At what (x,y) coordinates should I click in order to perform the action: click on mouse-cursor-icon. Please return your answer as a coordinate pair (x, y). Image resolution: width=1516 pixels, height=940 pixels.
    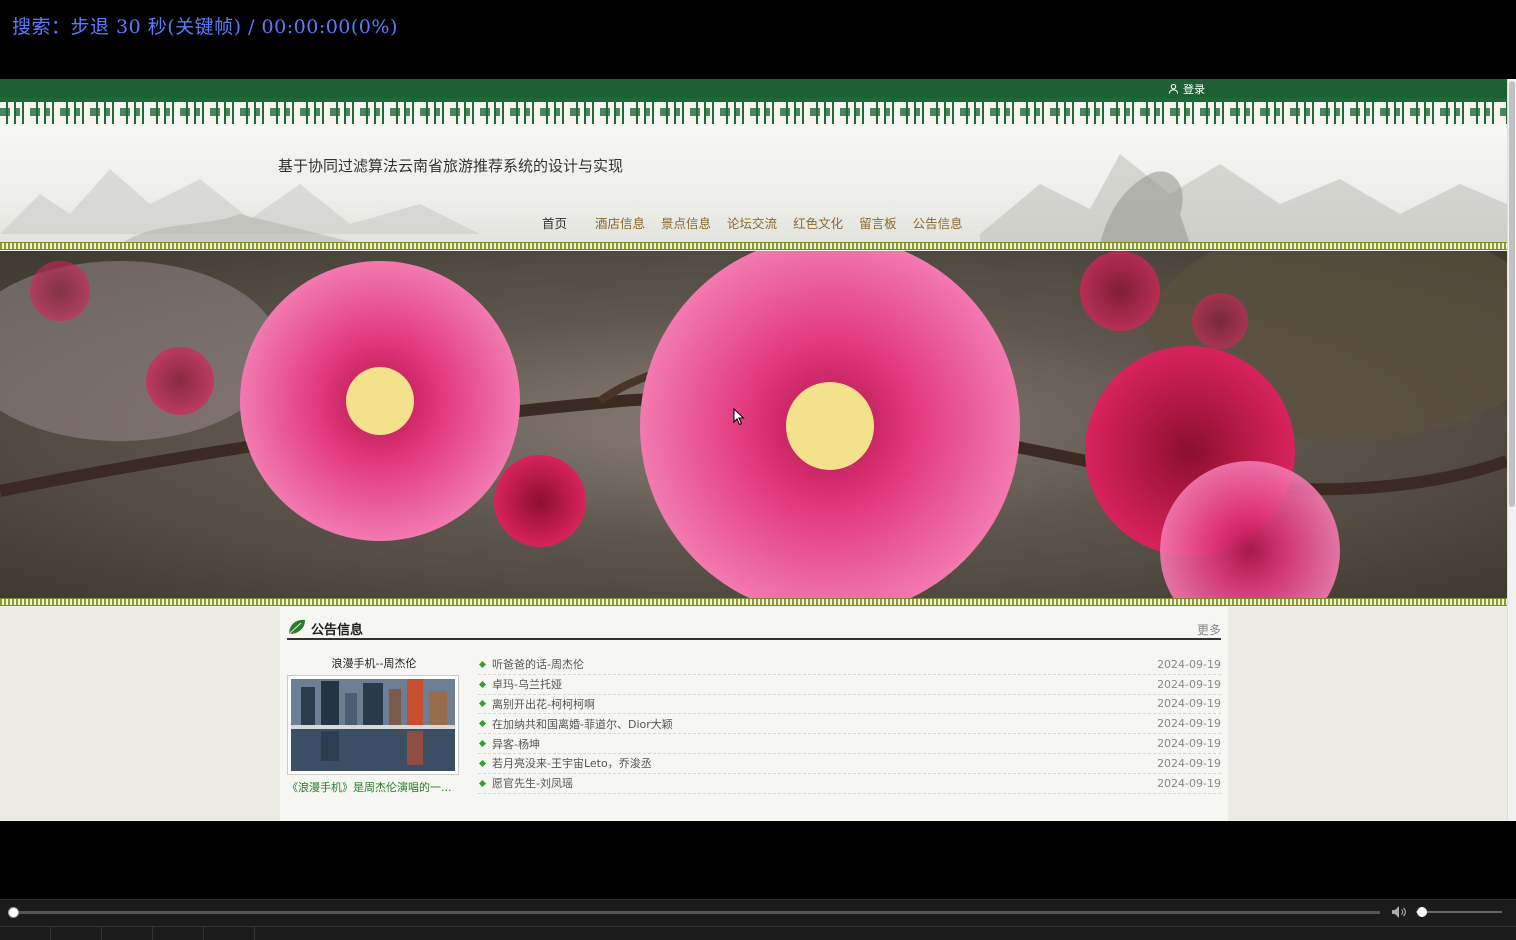
    Looking at the image, I should click on (739, 417).